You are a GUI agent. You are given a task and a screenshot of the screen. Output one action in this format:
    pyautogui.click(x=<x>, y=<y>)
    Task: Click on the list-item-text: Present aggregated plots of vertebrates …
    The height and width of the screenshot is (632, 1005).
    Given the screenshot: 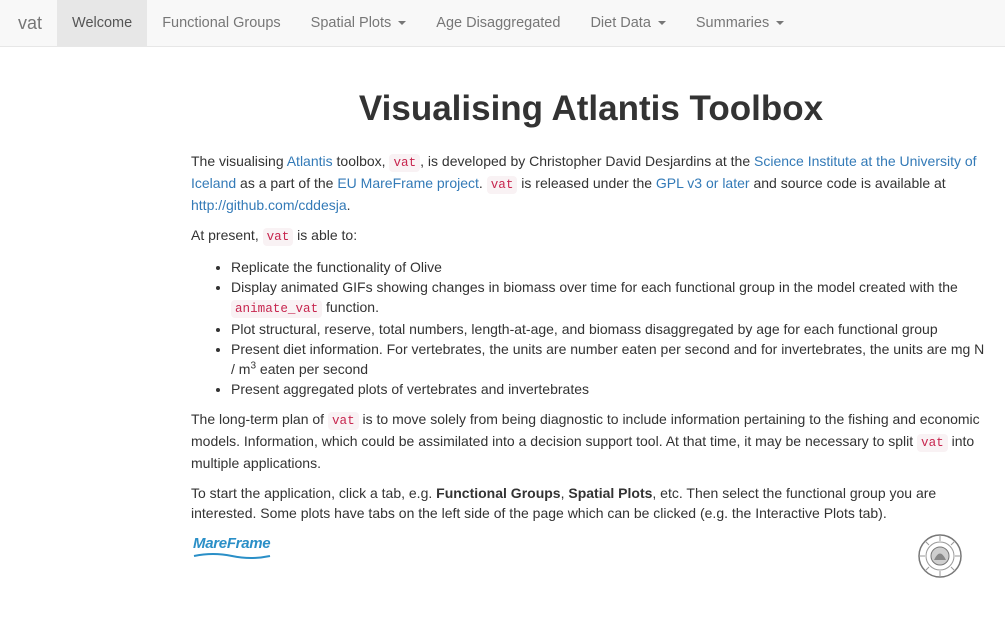 What is the action you would take?
    pyautogui.click(x=410, y=389)
    